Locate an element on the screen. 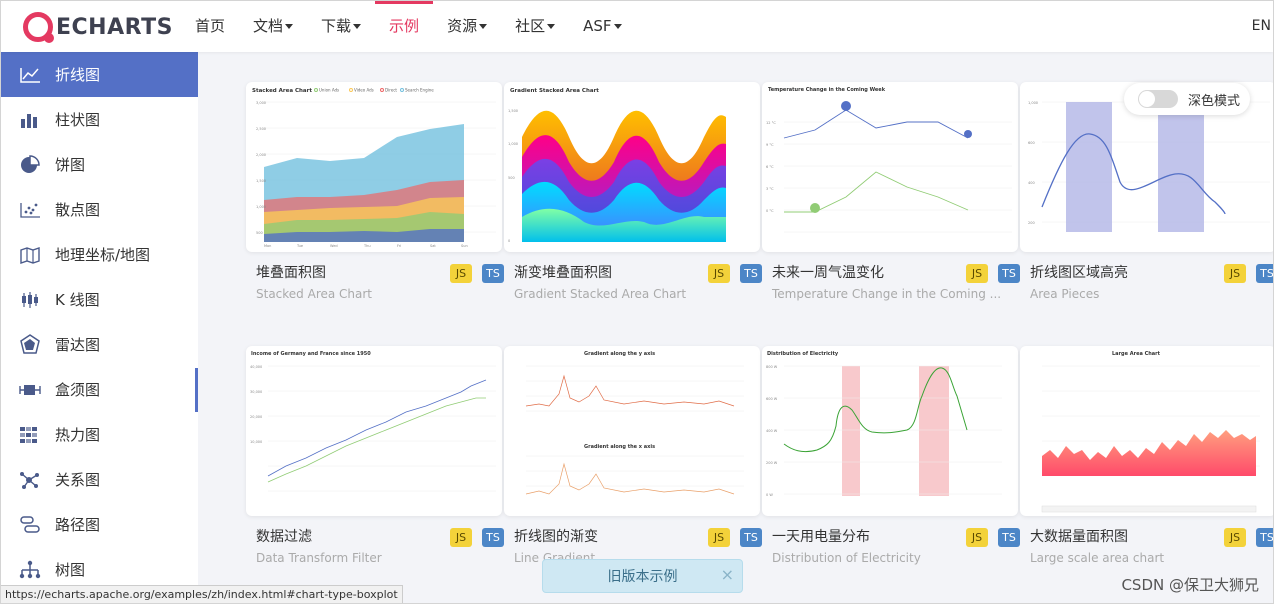 The image size is (1274, 604). sidebar-item-label: 地理坐标/地图 is located at coordinates (103, 255).